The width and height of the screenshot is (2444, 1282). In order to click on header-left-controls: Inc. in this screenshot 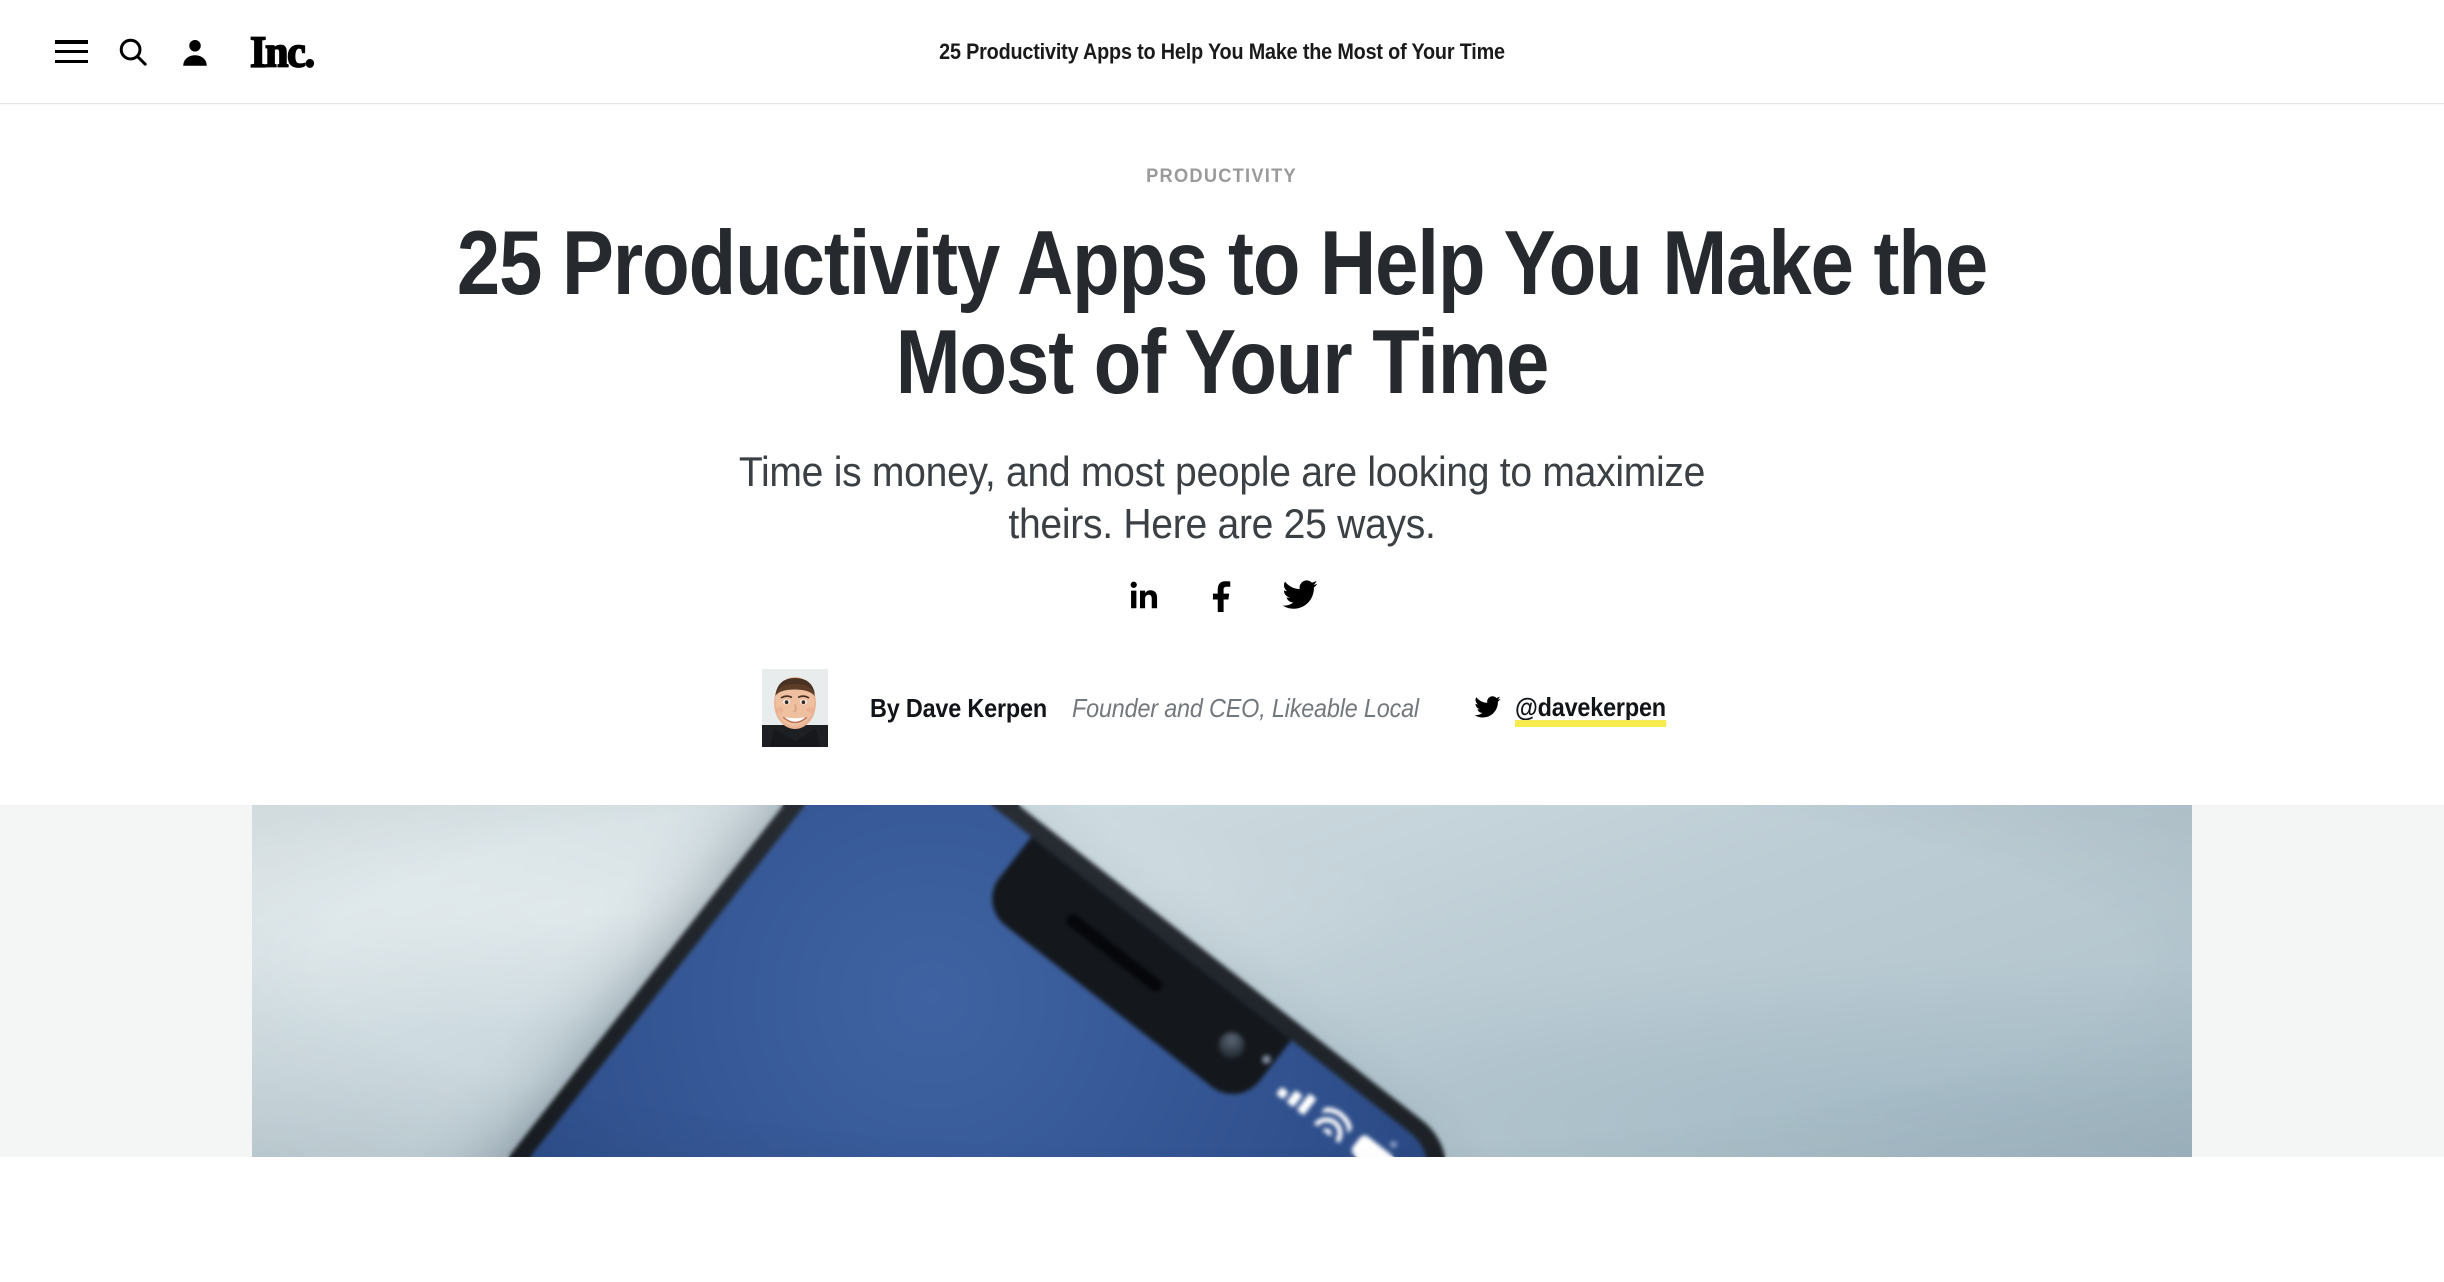, I will do `click(158, 52)`.